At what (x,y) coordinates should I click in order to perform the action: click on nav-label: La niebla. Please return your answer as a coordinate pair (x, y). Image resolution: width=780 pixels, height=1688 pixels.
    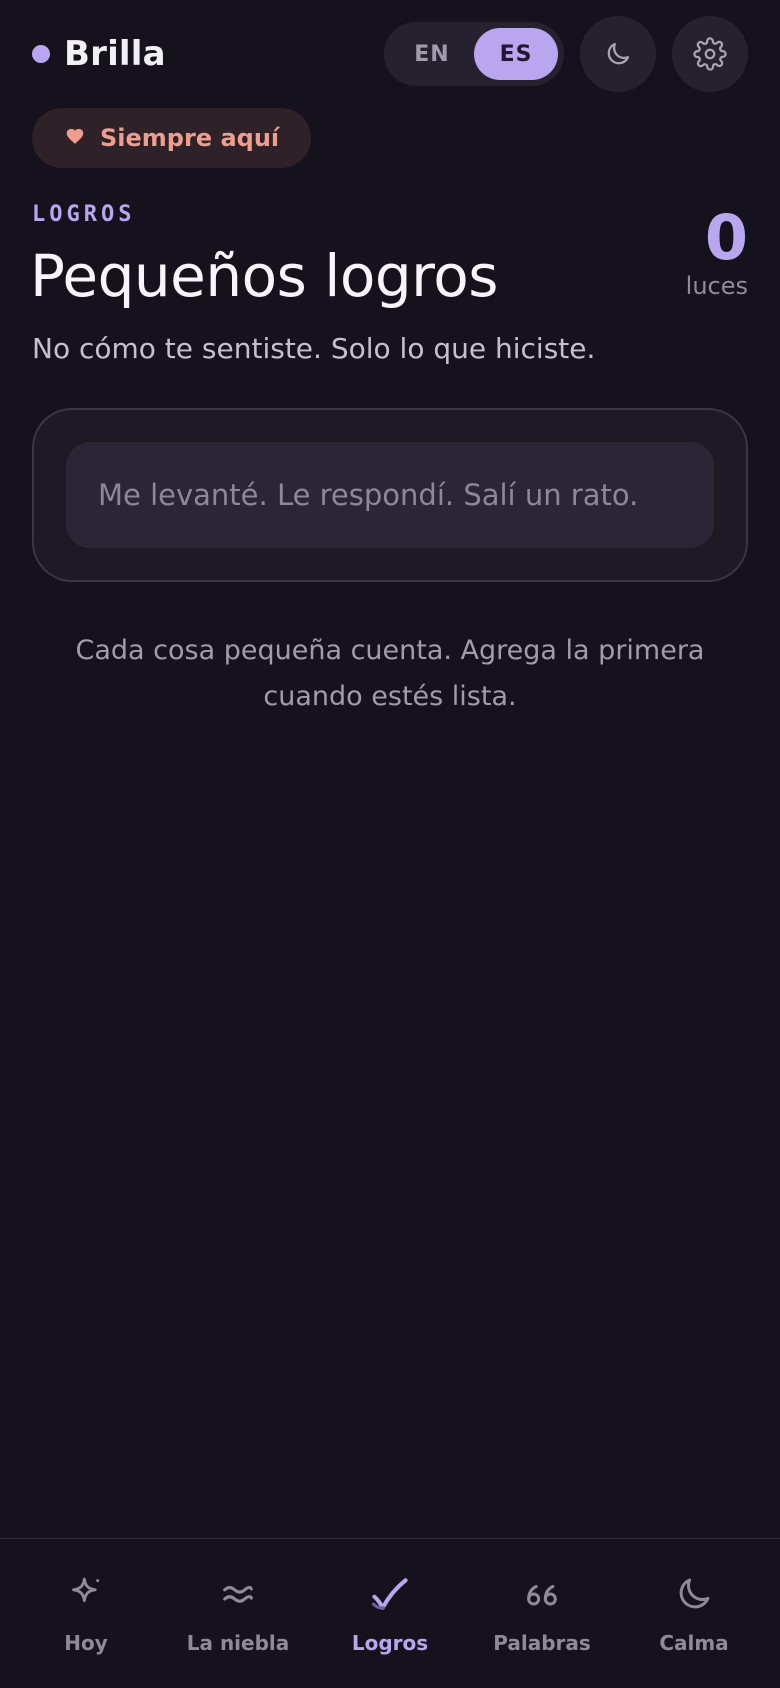
    Looking at the image, I should click on (238, 1643).